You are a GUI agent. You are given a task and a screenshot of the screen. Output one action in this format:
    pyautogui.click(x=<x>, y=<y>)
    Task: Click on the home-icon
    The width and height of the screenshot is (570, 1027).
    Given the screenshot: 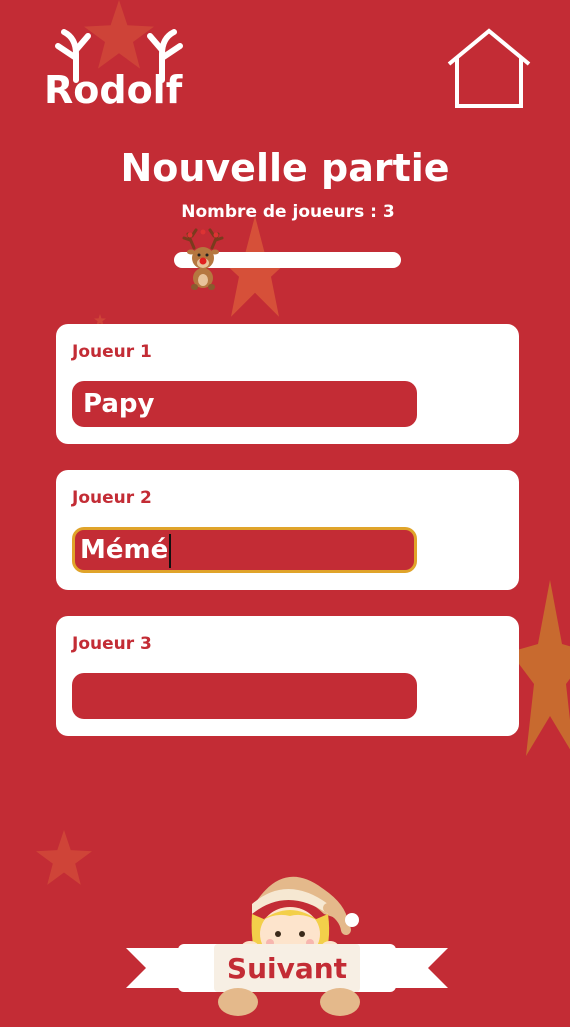 What is the action you would take?
    pyautogui.click(x=489, y=68)
    